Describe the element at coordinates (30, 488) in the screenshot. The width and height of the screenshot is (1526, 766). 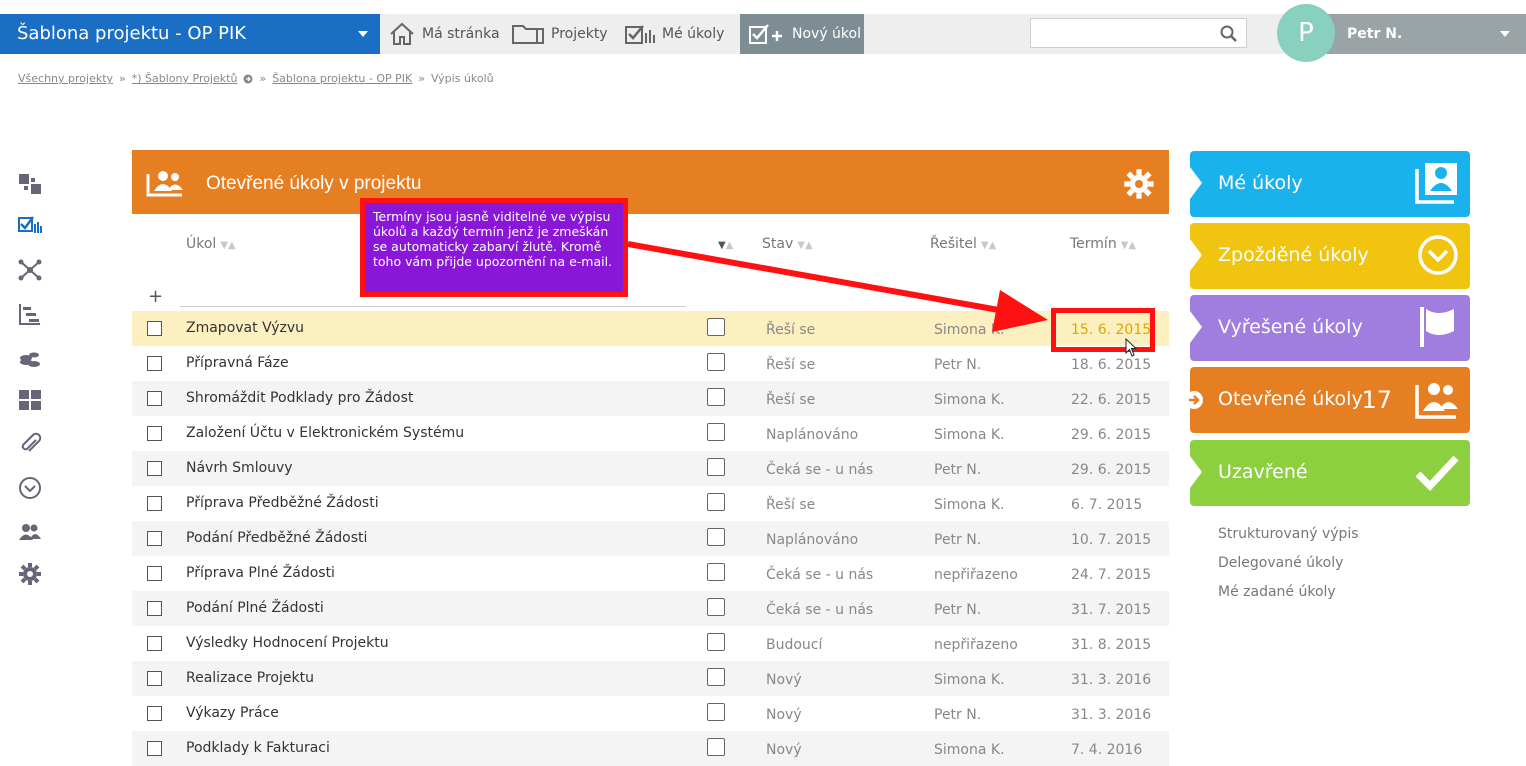
I see `clock-icon` at that location.